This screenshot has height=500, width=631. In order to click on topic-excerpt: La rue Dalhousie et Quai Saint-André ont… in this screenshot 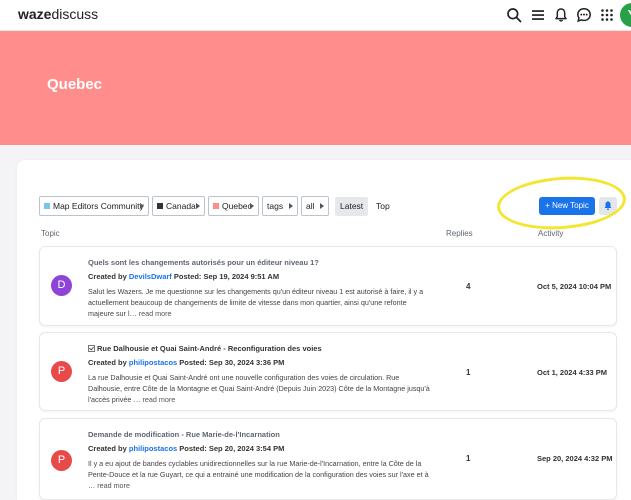, I will do `click(260, 389)`.